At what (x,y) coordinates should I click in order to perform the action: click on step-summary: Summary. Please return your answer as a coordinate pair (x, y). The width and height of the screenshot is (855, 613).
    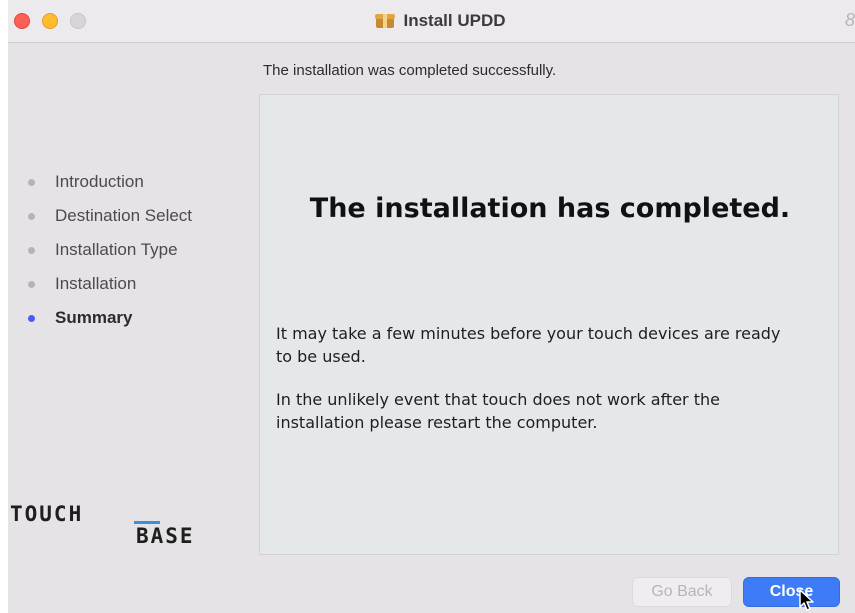
    Looking at the image, I should click on (110, 318).